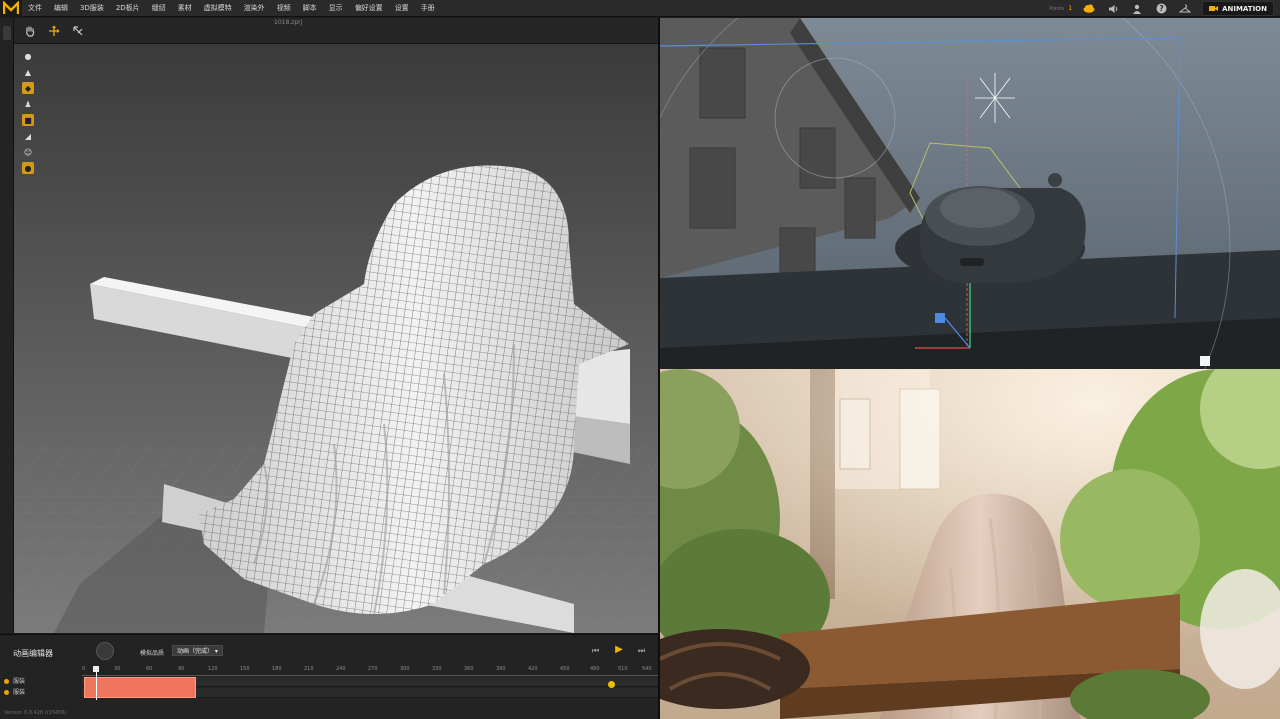  What do you see at coordinates (254, 8) in the screenshot?
I see `menu-render: 渲染外` at bounding box center [254, 8].